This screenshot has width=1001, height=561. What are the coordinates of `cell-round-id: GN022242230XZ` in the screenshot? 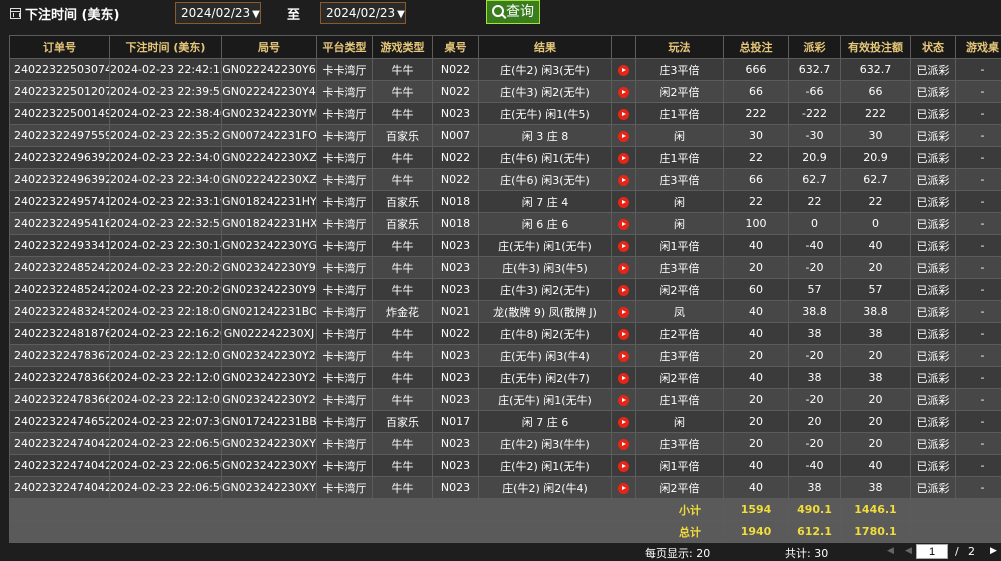 It's located at (269, 179).